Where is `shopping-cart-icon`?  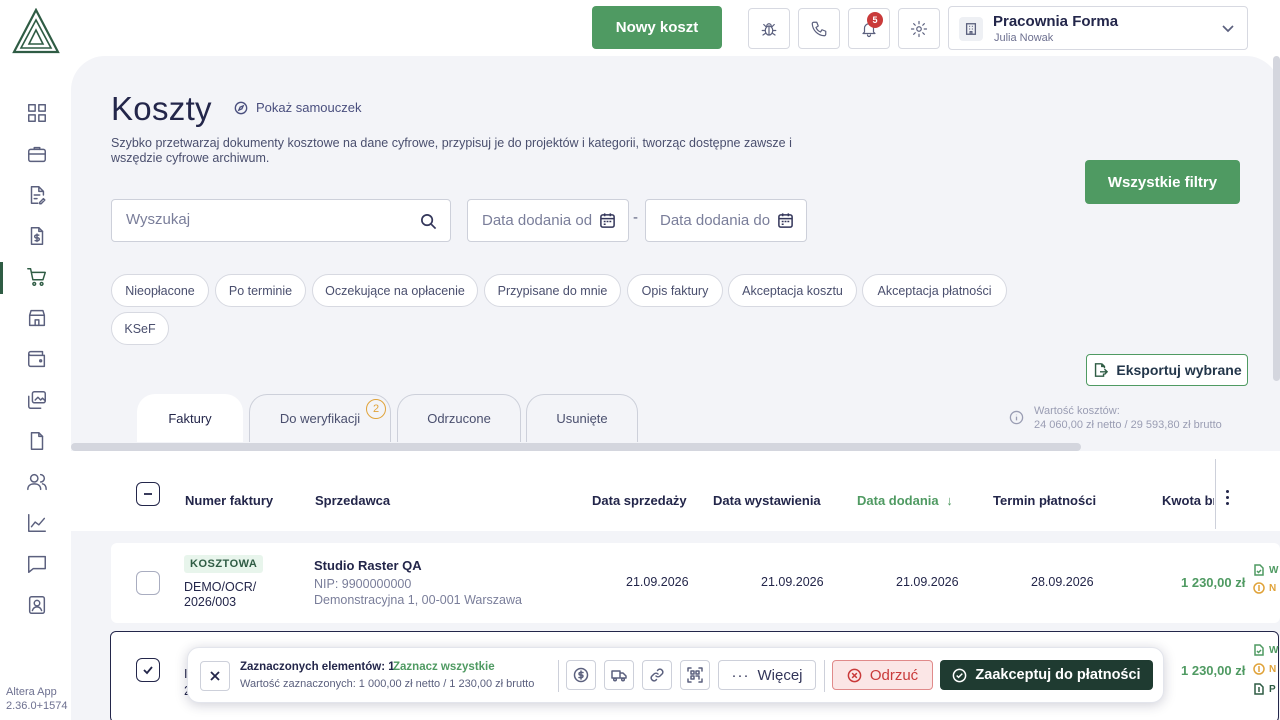 shopping-cart-icon is located at coordinates (37, 277).